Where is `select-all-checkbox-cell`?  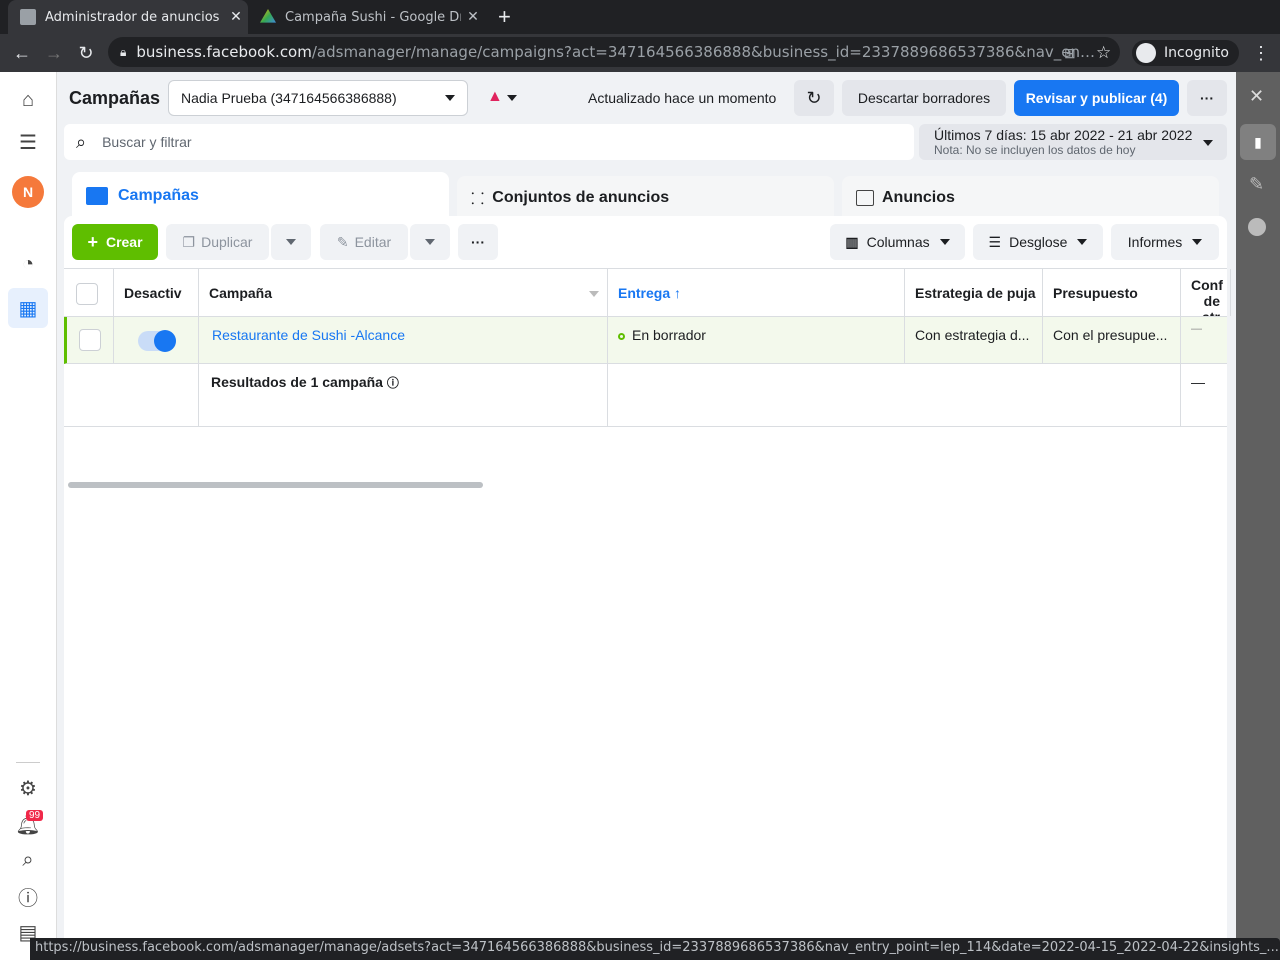
select-all-checkbox-cell is located at coordinates (89, 292).